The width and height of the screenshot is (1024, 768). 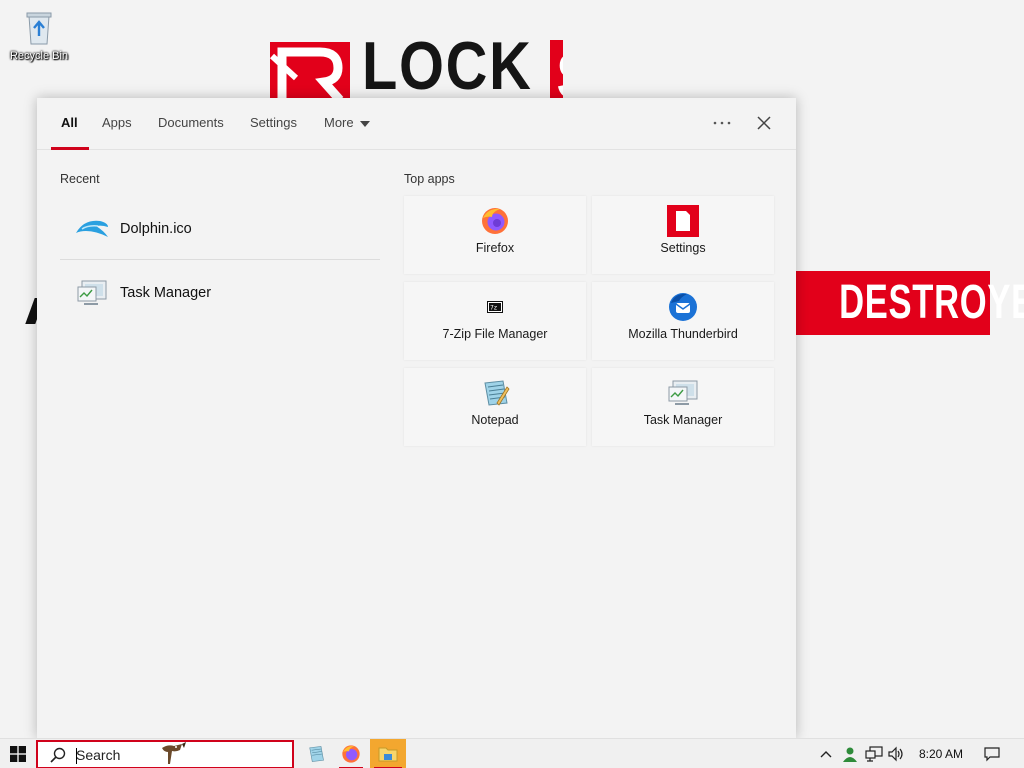 I want to click on start-button, so click(x=18, y=753).